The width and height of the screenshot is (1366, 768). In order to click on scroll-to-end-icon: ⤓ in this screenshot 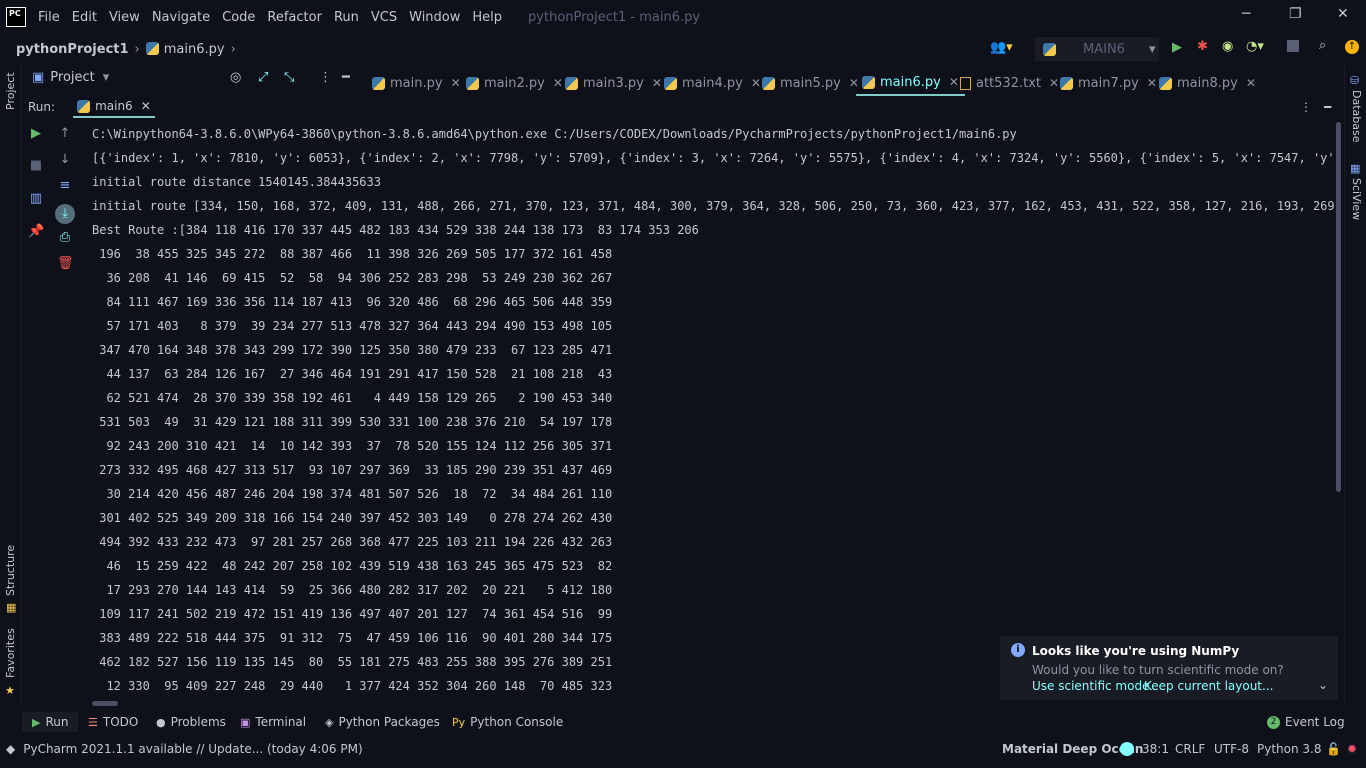, I will do `click(65, 214)`.